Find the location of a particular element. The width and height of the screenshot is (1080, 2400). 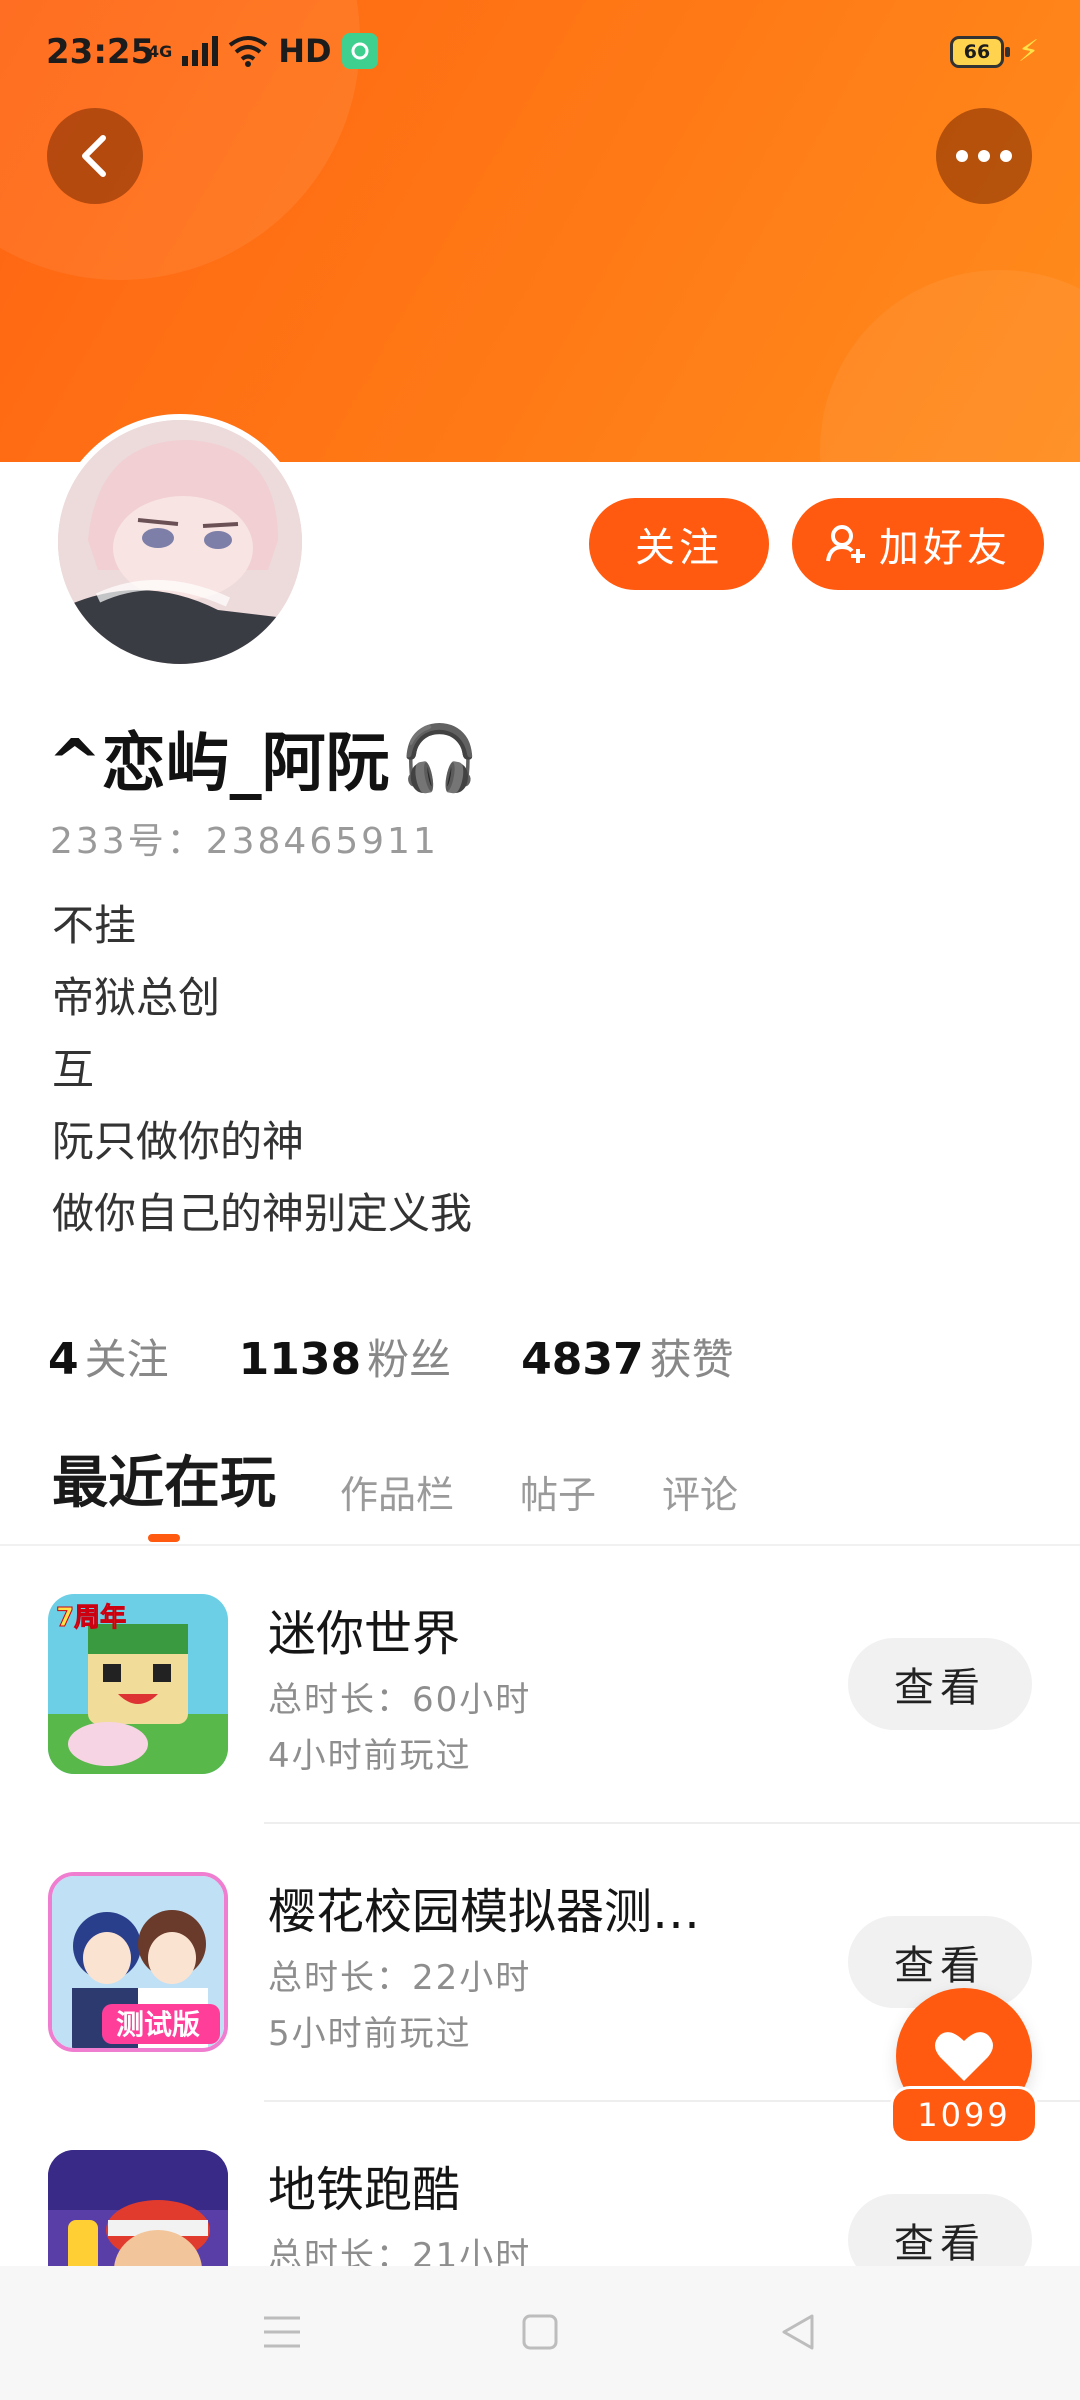

game-last-played: 5小时前玩过 is located at coordinates (370, 2034).